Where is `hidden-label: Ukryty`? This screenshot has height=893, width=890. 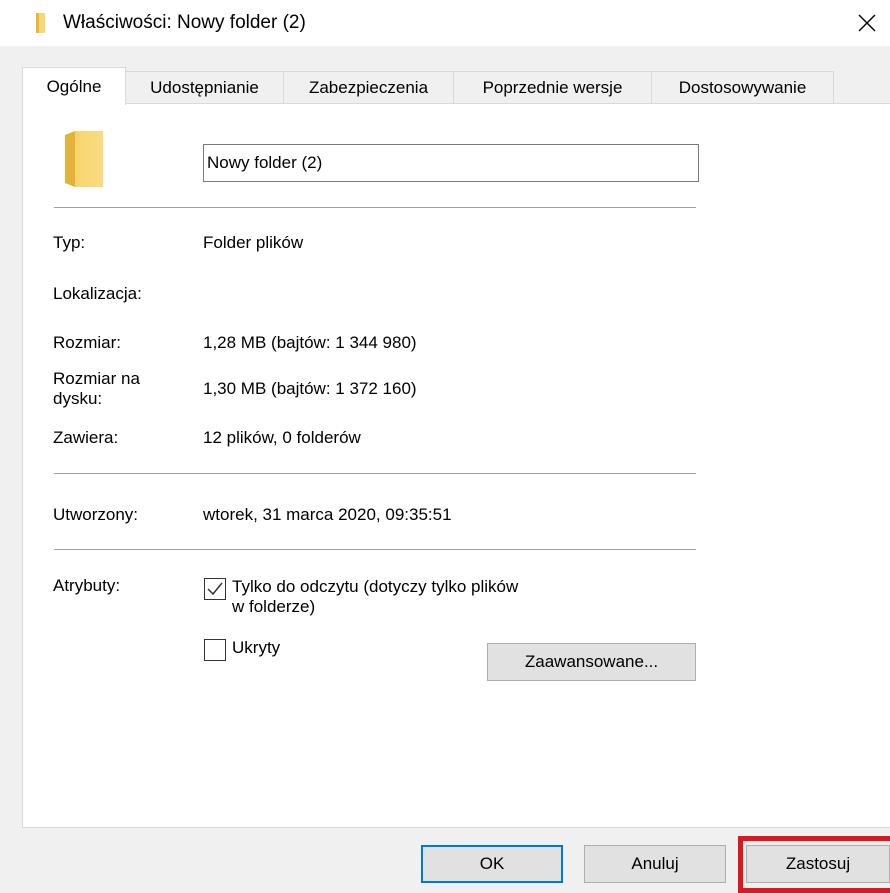
hidden-label: Ukryty is located at coordinates (256, 648).